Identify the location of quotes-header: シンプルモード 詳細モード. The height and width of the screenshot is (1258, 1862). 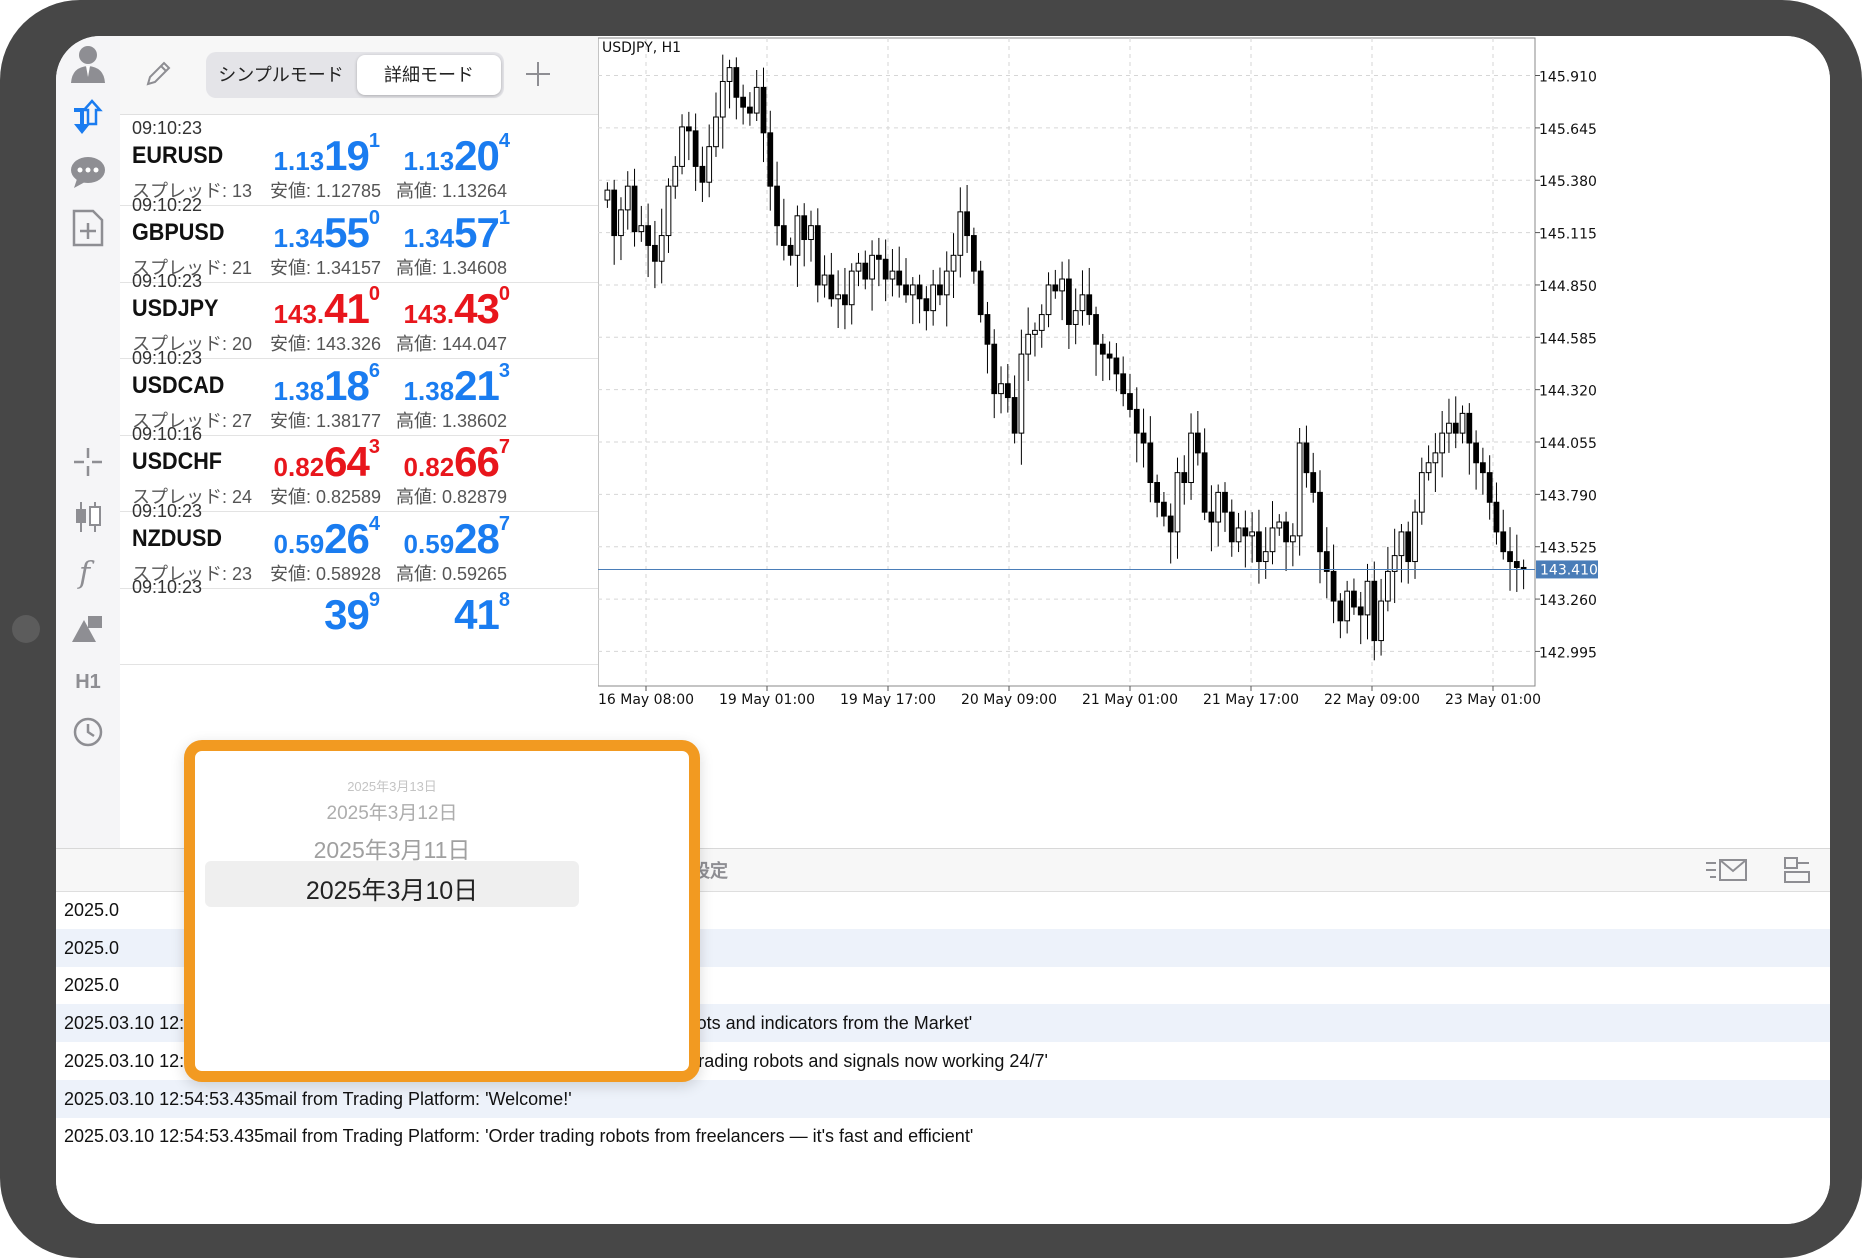
(359, 75).